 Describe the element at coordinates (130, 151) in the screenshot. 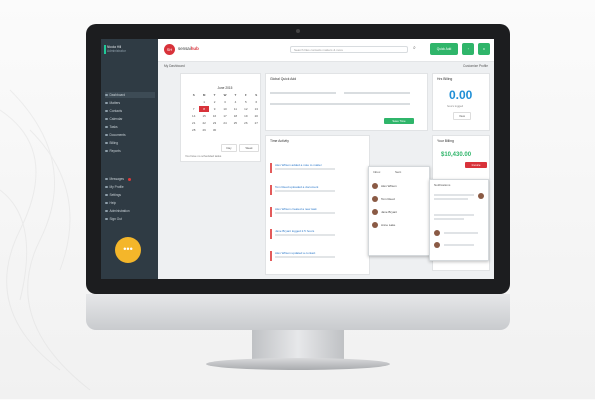

I see `sidebar-item-reports: Reports` at that location.